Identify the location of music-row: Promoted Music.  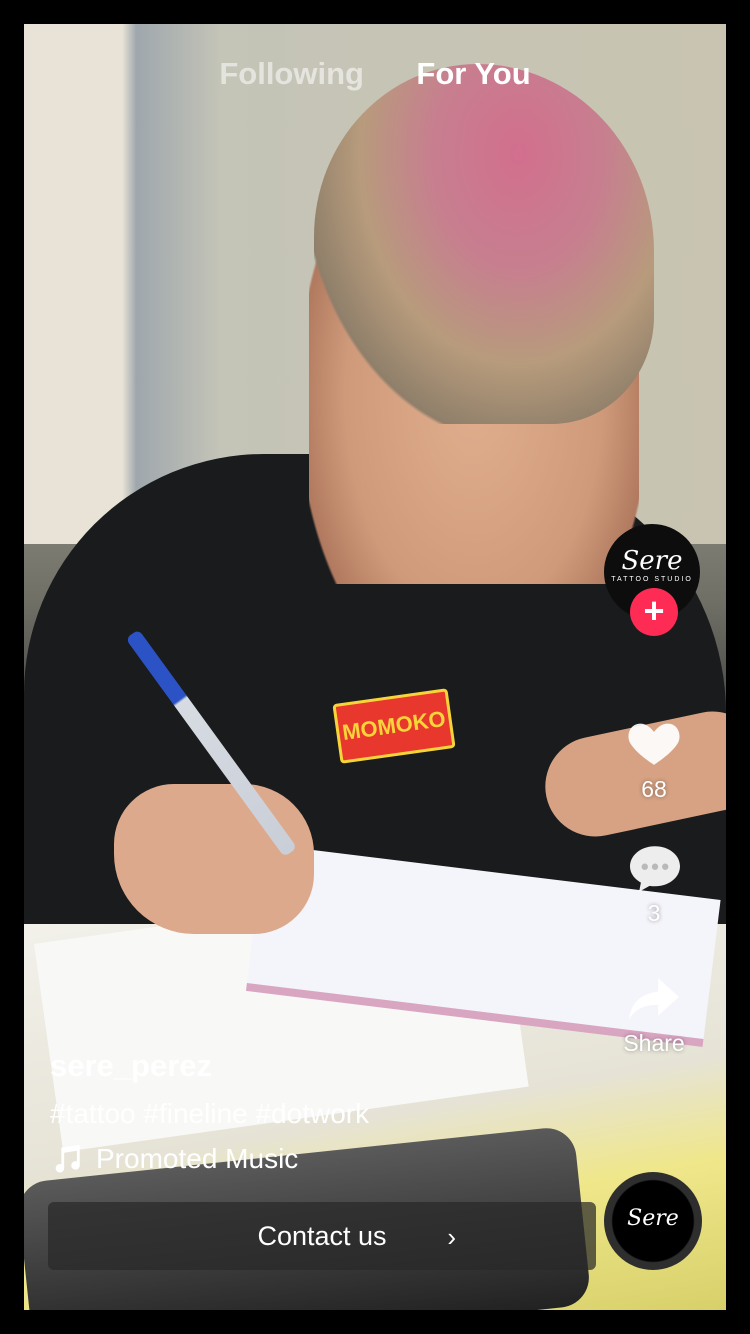
(330, 1159).